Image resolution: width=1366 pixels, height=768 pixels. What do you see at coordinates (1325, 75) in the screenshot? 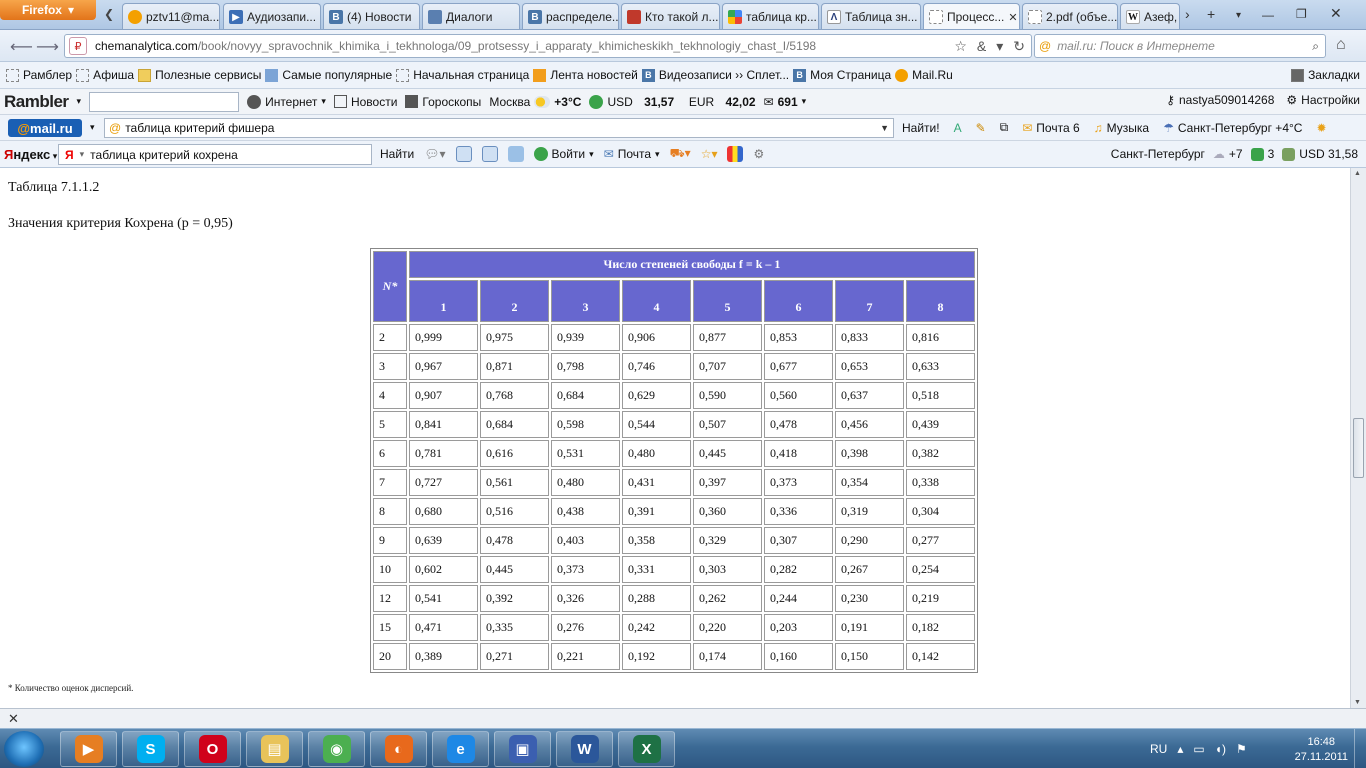
I see `bookmarks-menu: Закладки` at bounding box center [1325, 75].